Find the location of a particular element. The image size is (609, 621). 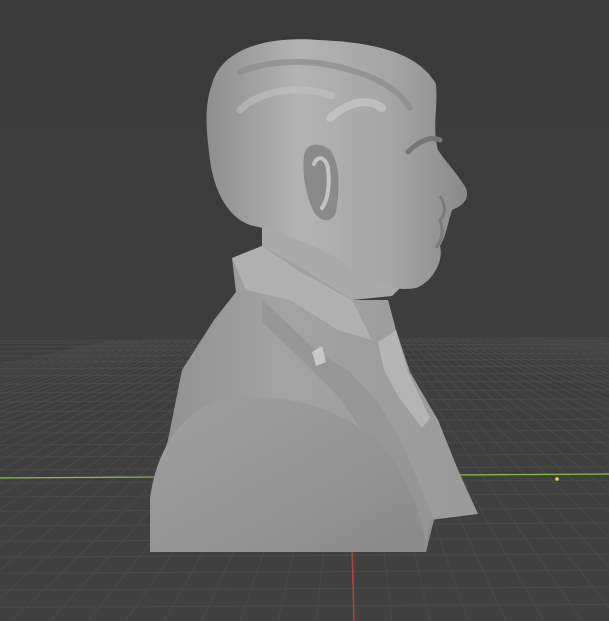

3d-cursor-icon is located at coordinates (557, 479).